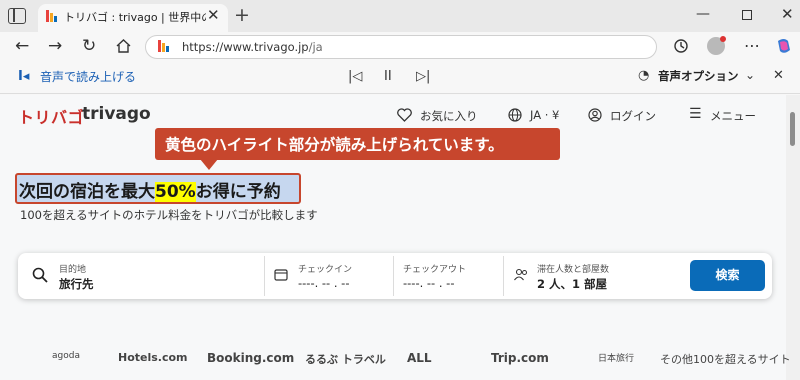 The width and height of the screenshot is (800, 380). What do you see at coordinates (616, 359) in the screenshot?
I see `partner-logo-nippon-travel: 日本旅行` at bounding box center [616, 359].